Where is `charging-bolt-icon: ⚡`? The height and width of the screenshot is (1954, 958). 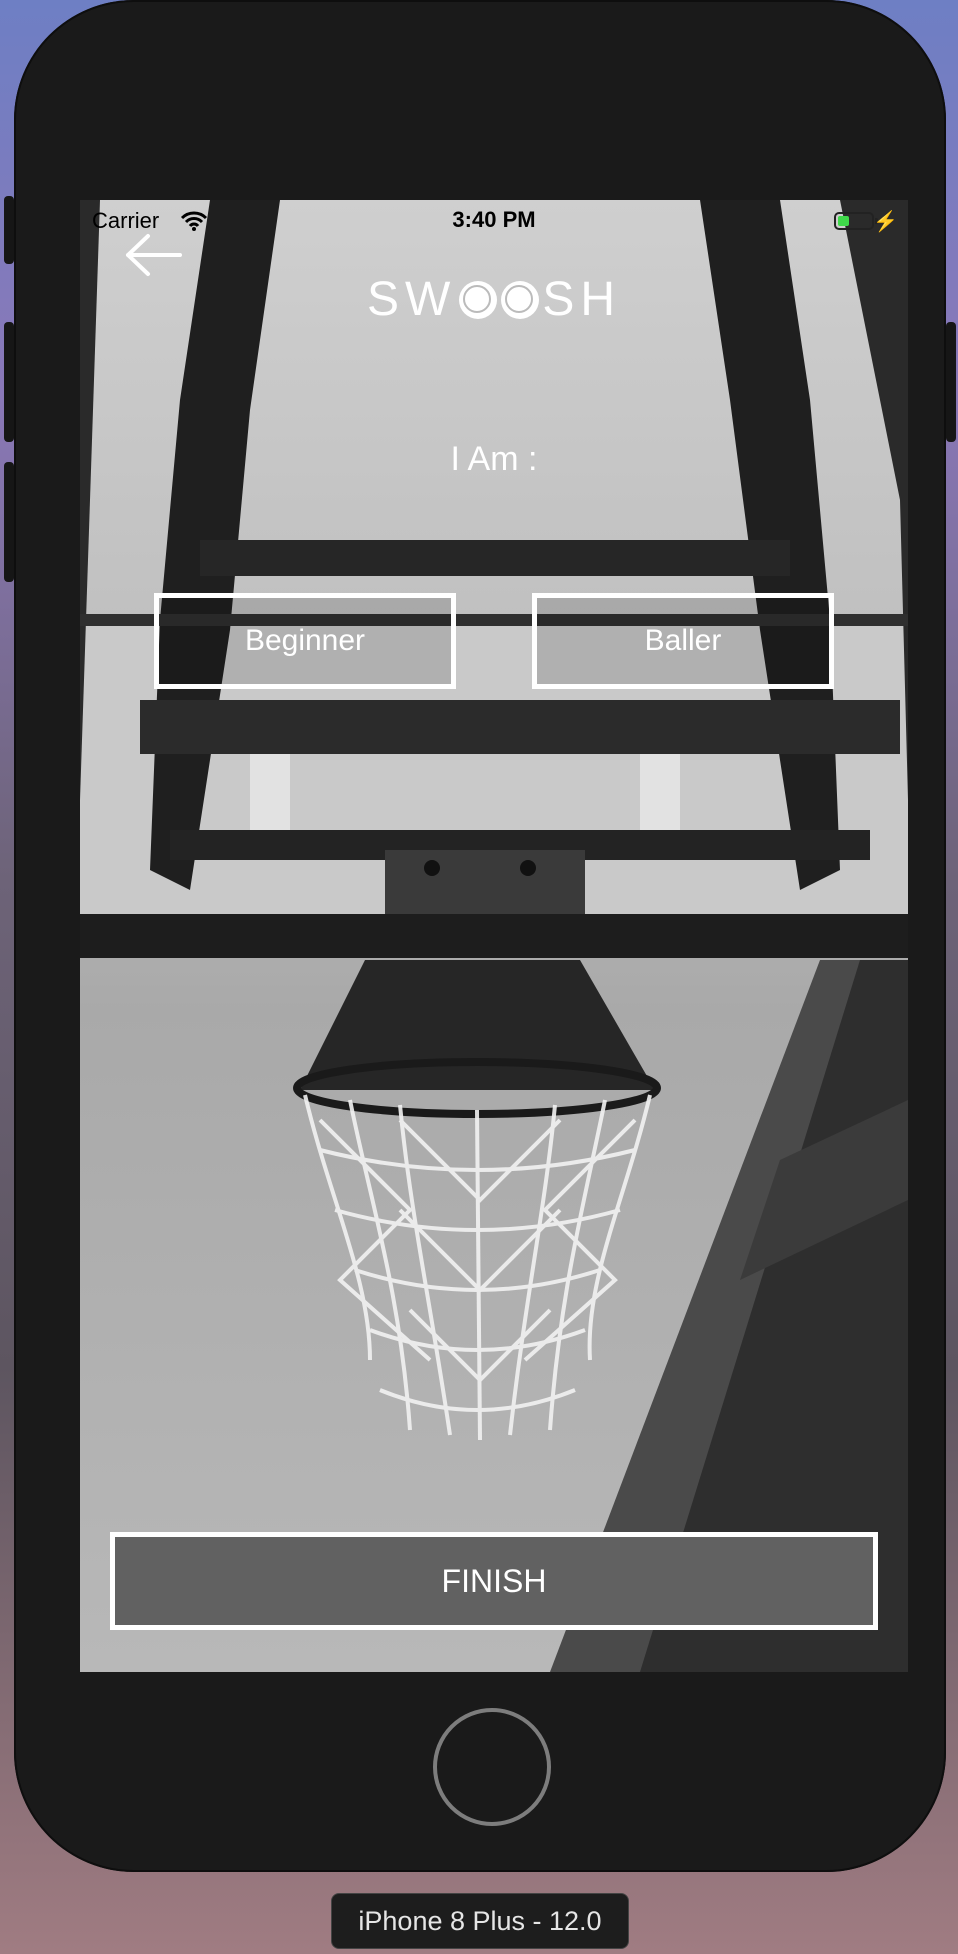
charging-bolt-icon: ⚡ is located at coordinates (885, 222).